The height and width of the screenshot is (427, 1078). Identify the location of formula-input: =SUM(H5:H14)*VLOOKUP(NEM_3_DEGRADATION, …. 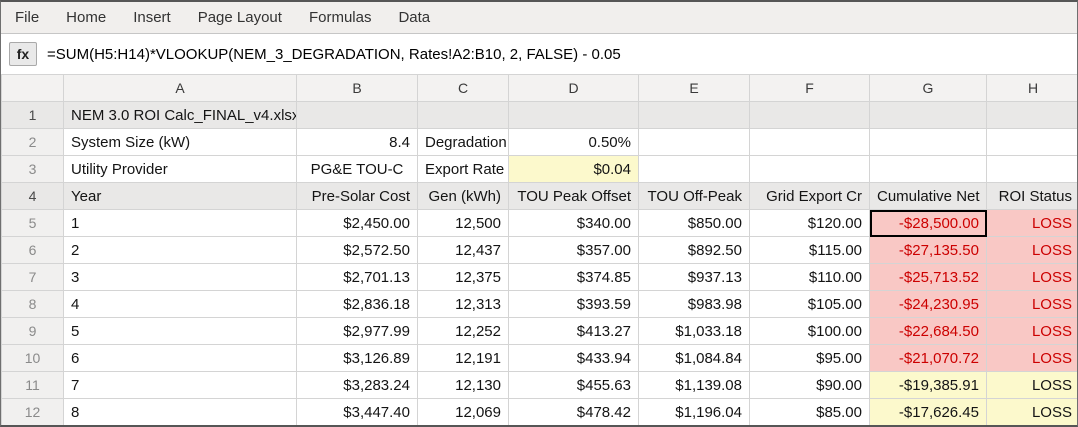
(562, 54).